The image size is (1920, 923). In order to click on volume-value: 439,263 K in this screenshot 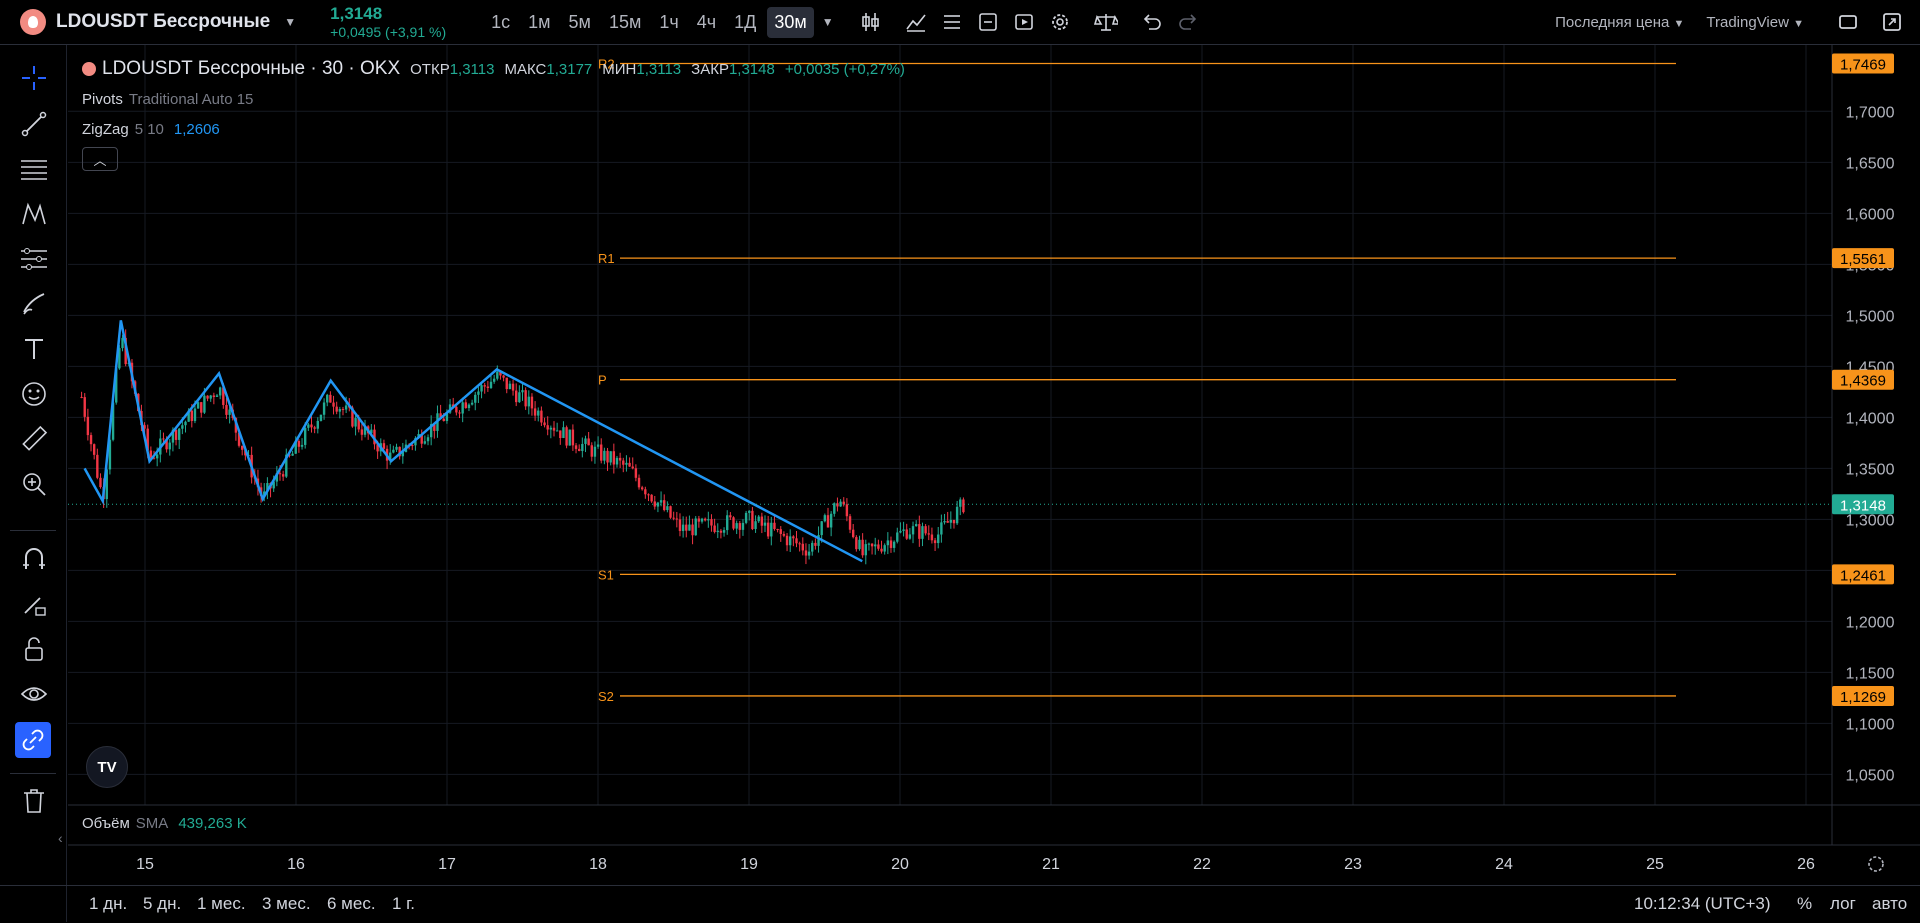, I will do `click(212, 823)`.